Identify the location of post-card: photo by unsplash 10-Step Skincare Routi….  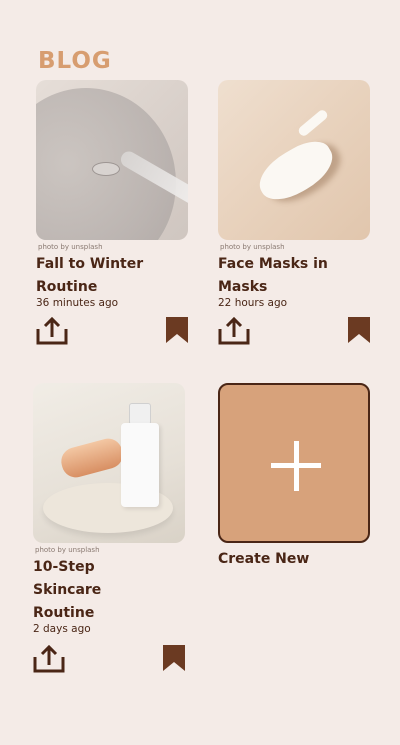
(109, 529).